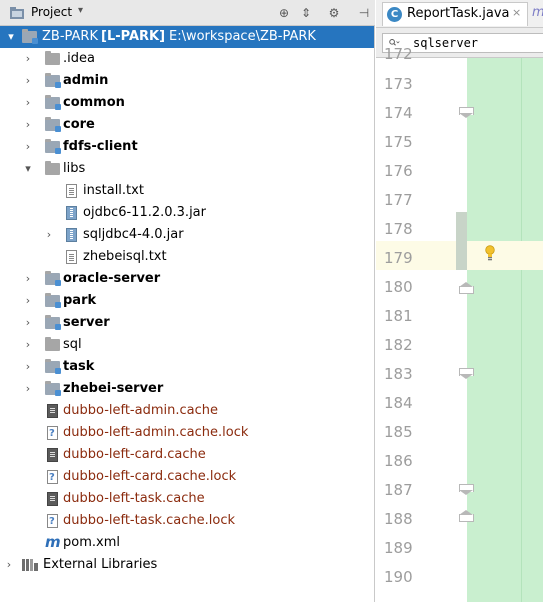  I want to click on tree-item-zhebei-server: › zhebei-server, so click(187, 389).